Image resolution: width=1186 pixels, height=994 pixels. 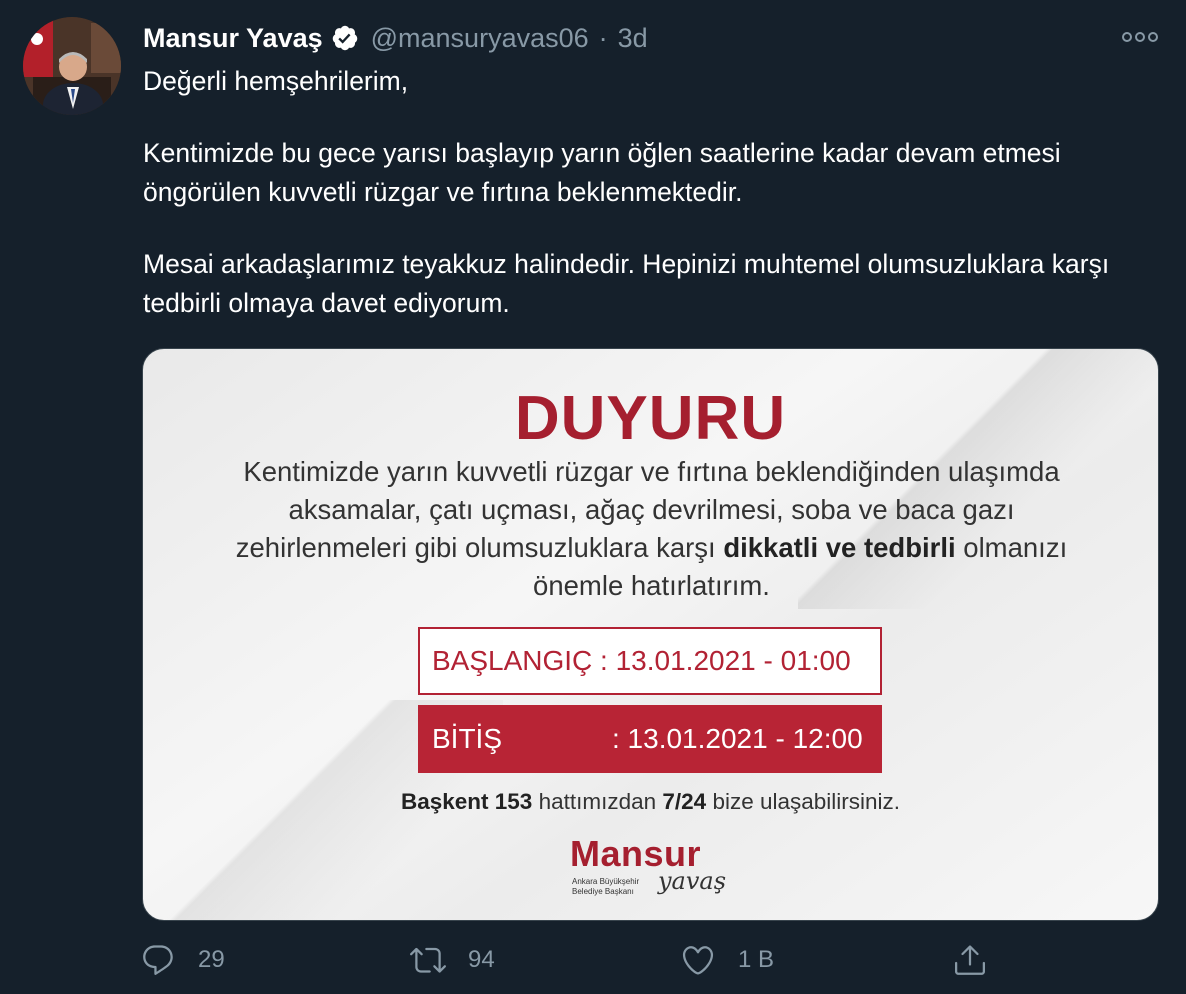 I want to click on more-icon, so click(x=1140, y=37).